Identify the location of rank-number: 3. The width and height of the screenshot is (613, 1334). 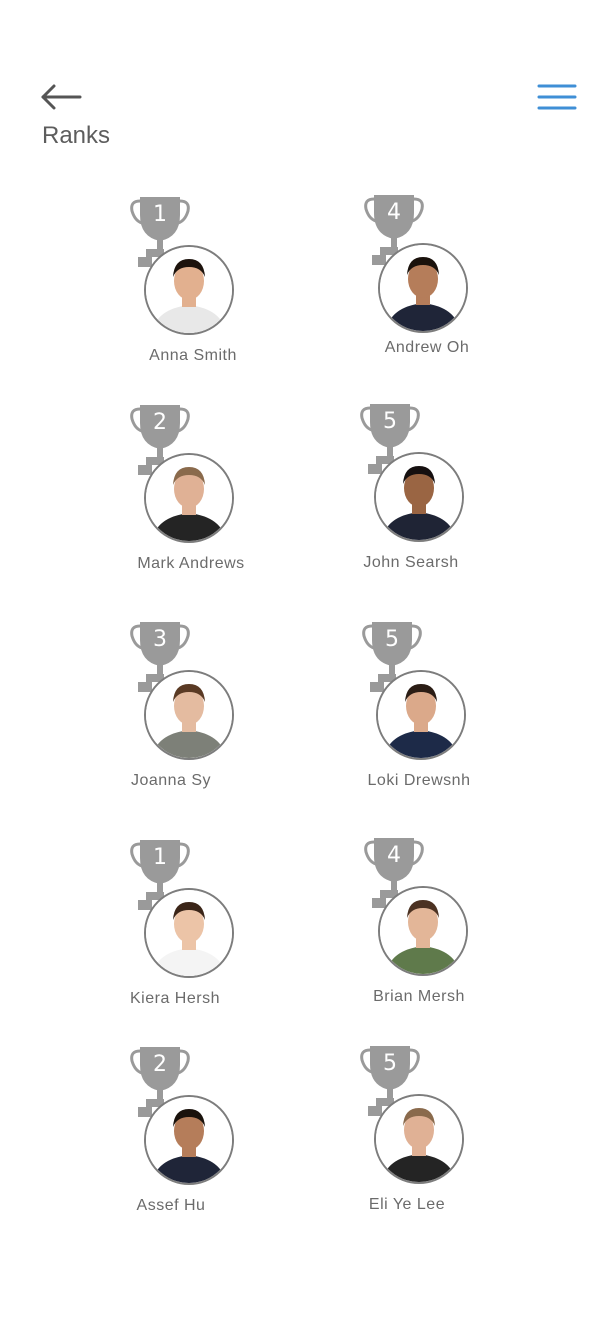
(160, 639).